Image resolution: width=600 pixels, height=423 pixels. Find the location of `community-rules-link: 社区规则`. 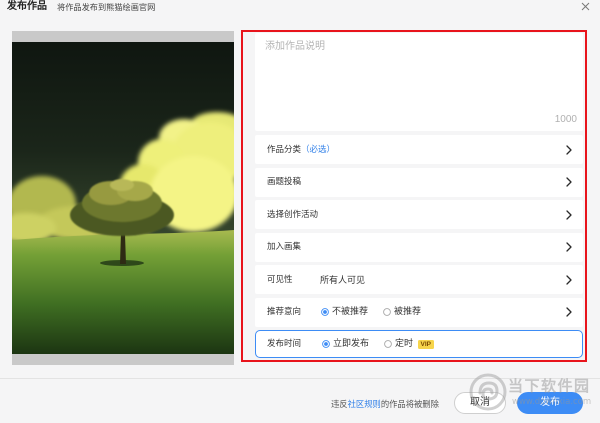

community-rules-link: 社区规则 is located at coordinates (364, 404).